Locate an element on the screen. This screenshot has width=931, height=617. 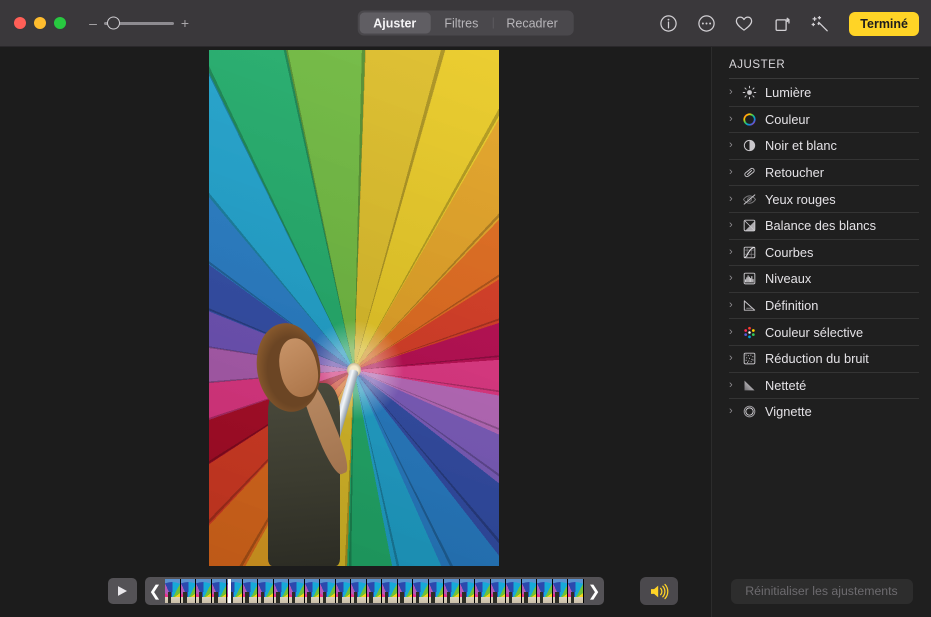
done-button: Terminé is located at coordinates (884, 23).